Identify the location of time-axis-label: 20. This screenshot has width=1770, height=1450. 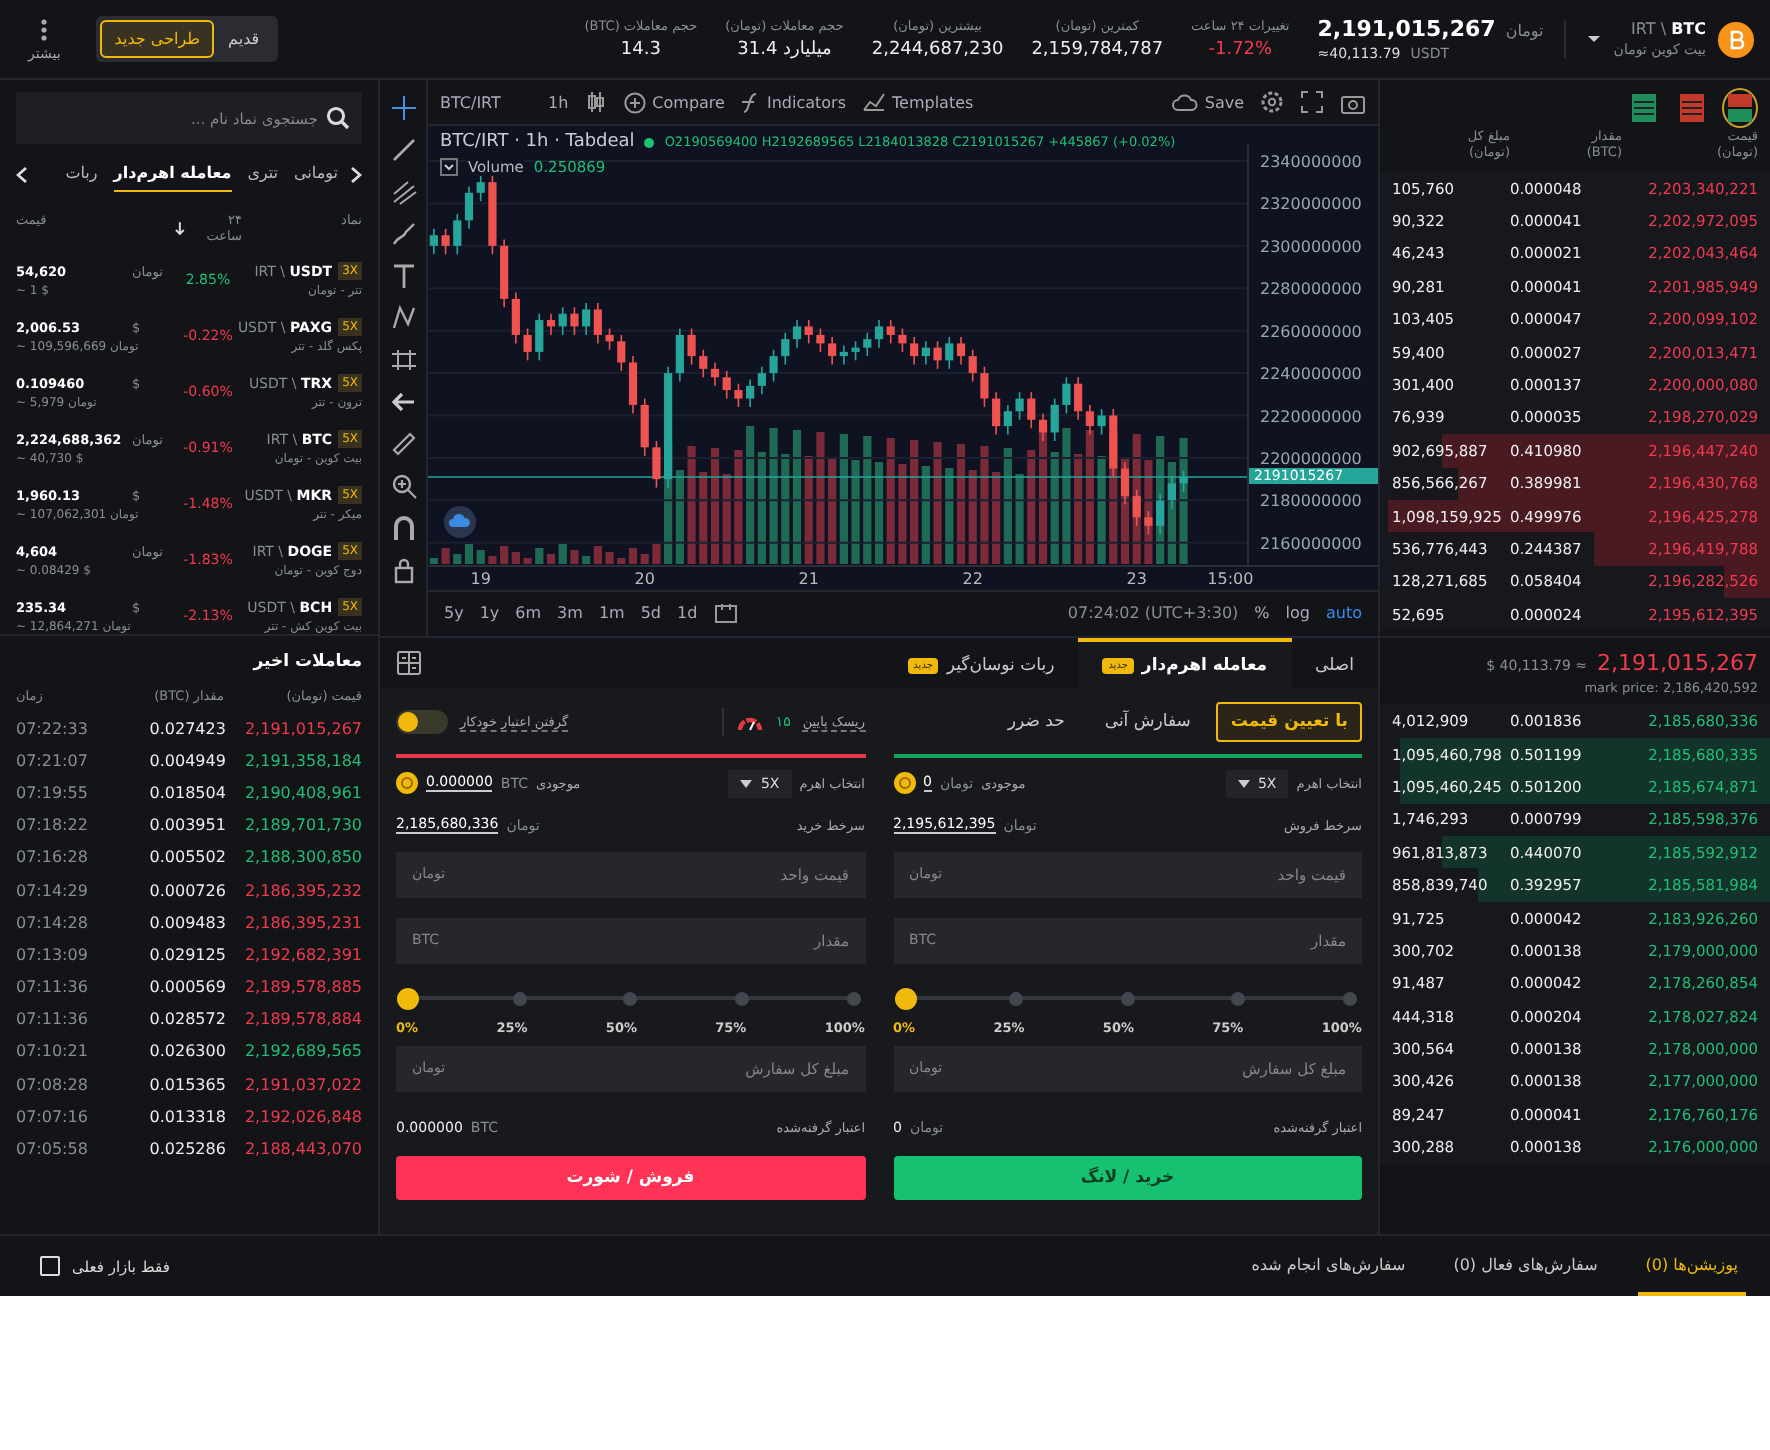
(644, 577).